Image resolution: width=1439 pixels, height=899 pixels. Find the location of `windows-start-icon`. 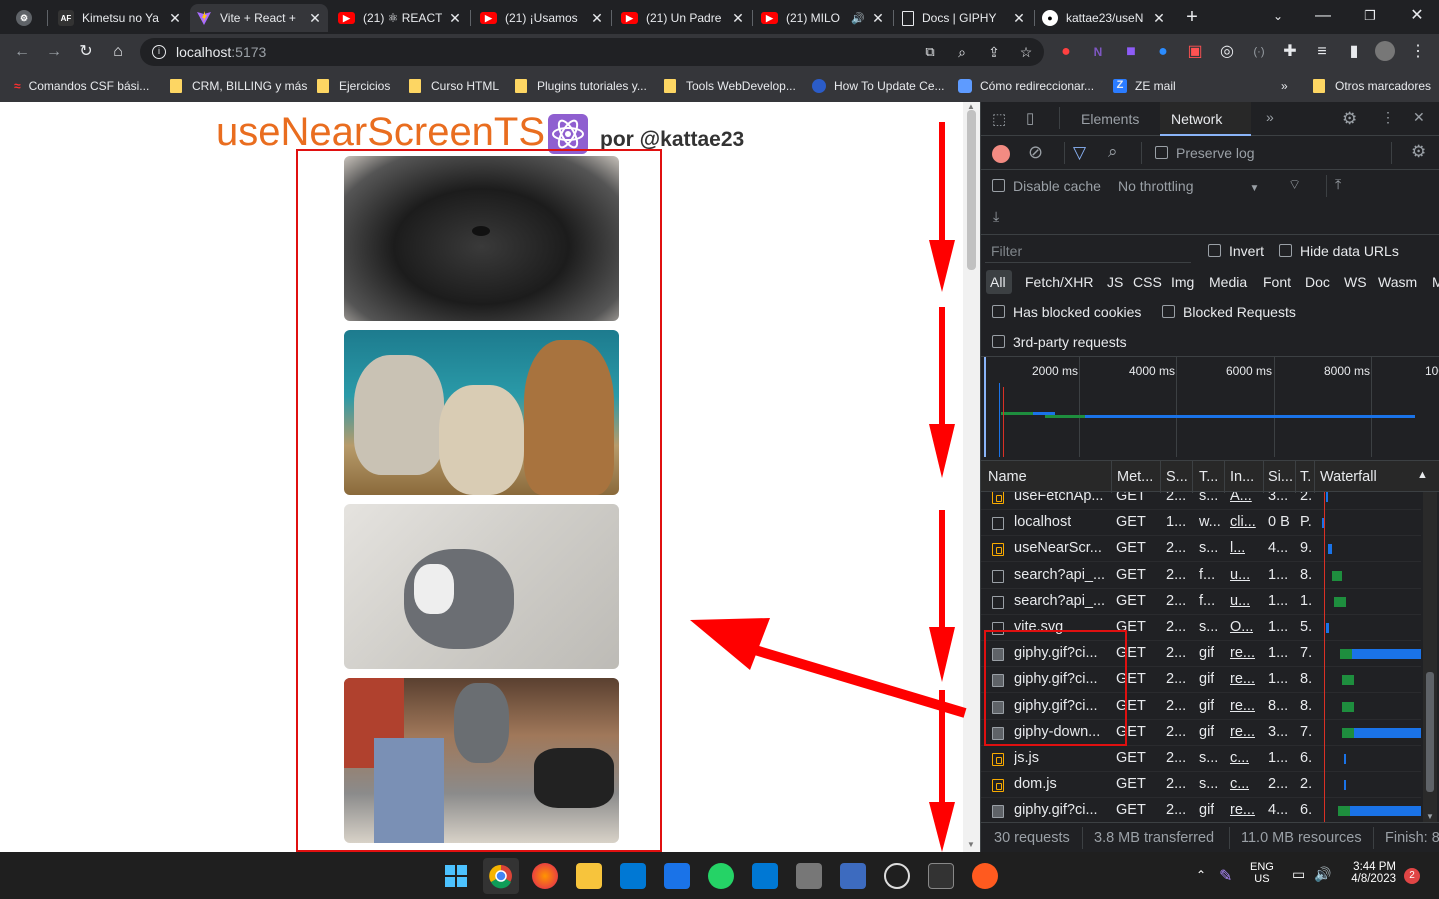

windows-start-icon is located at coordinates (456, 876).